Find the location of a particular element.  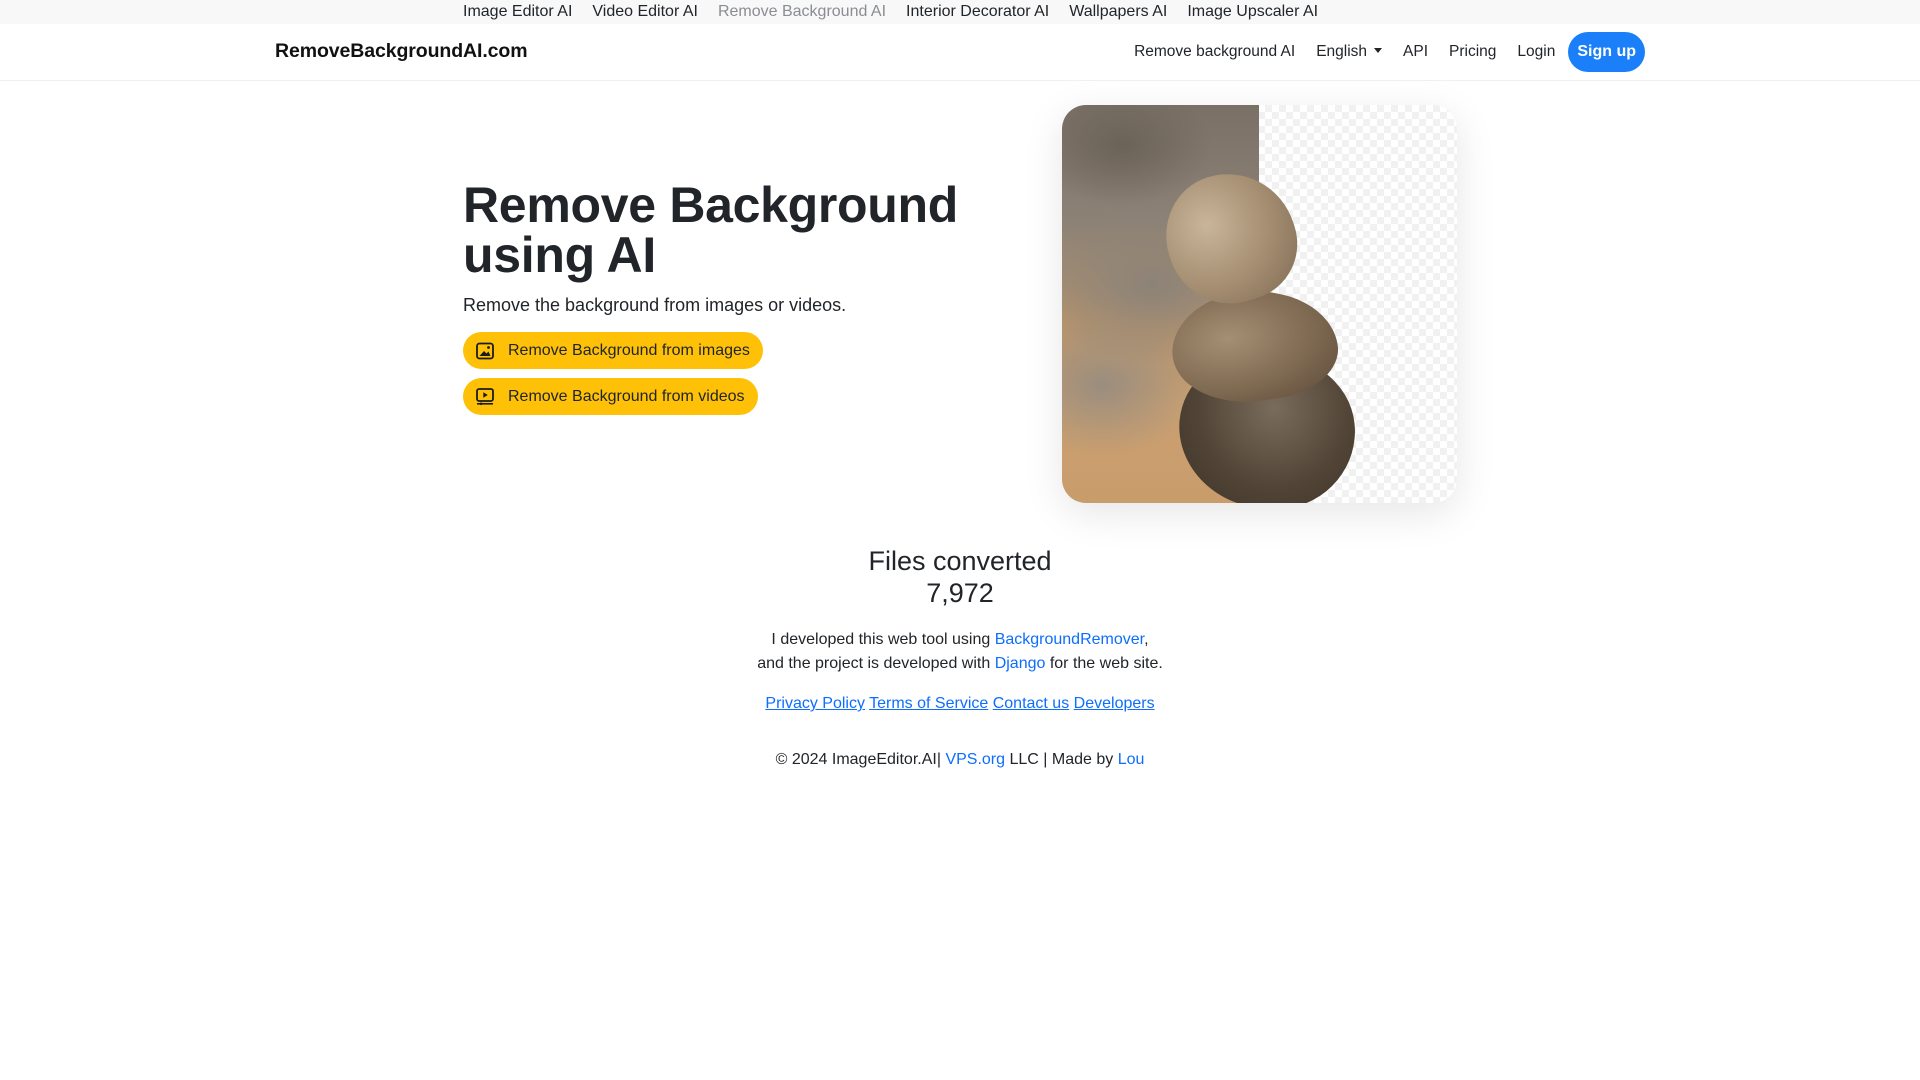

remove-bg-videos-button: Remove Background from videos is located at coordinates (610, 396).